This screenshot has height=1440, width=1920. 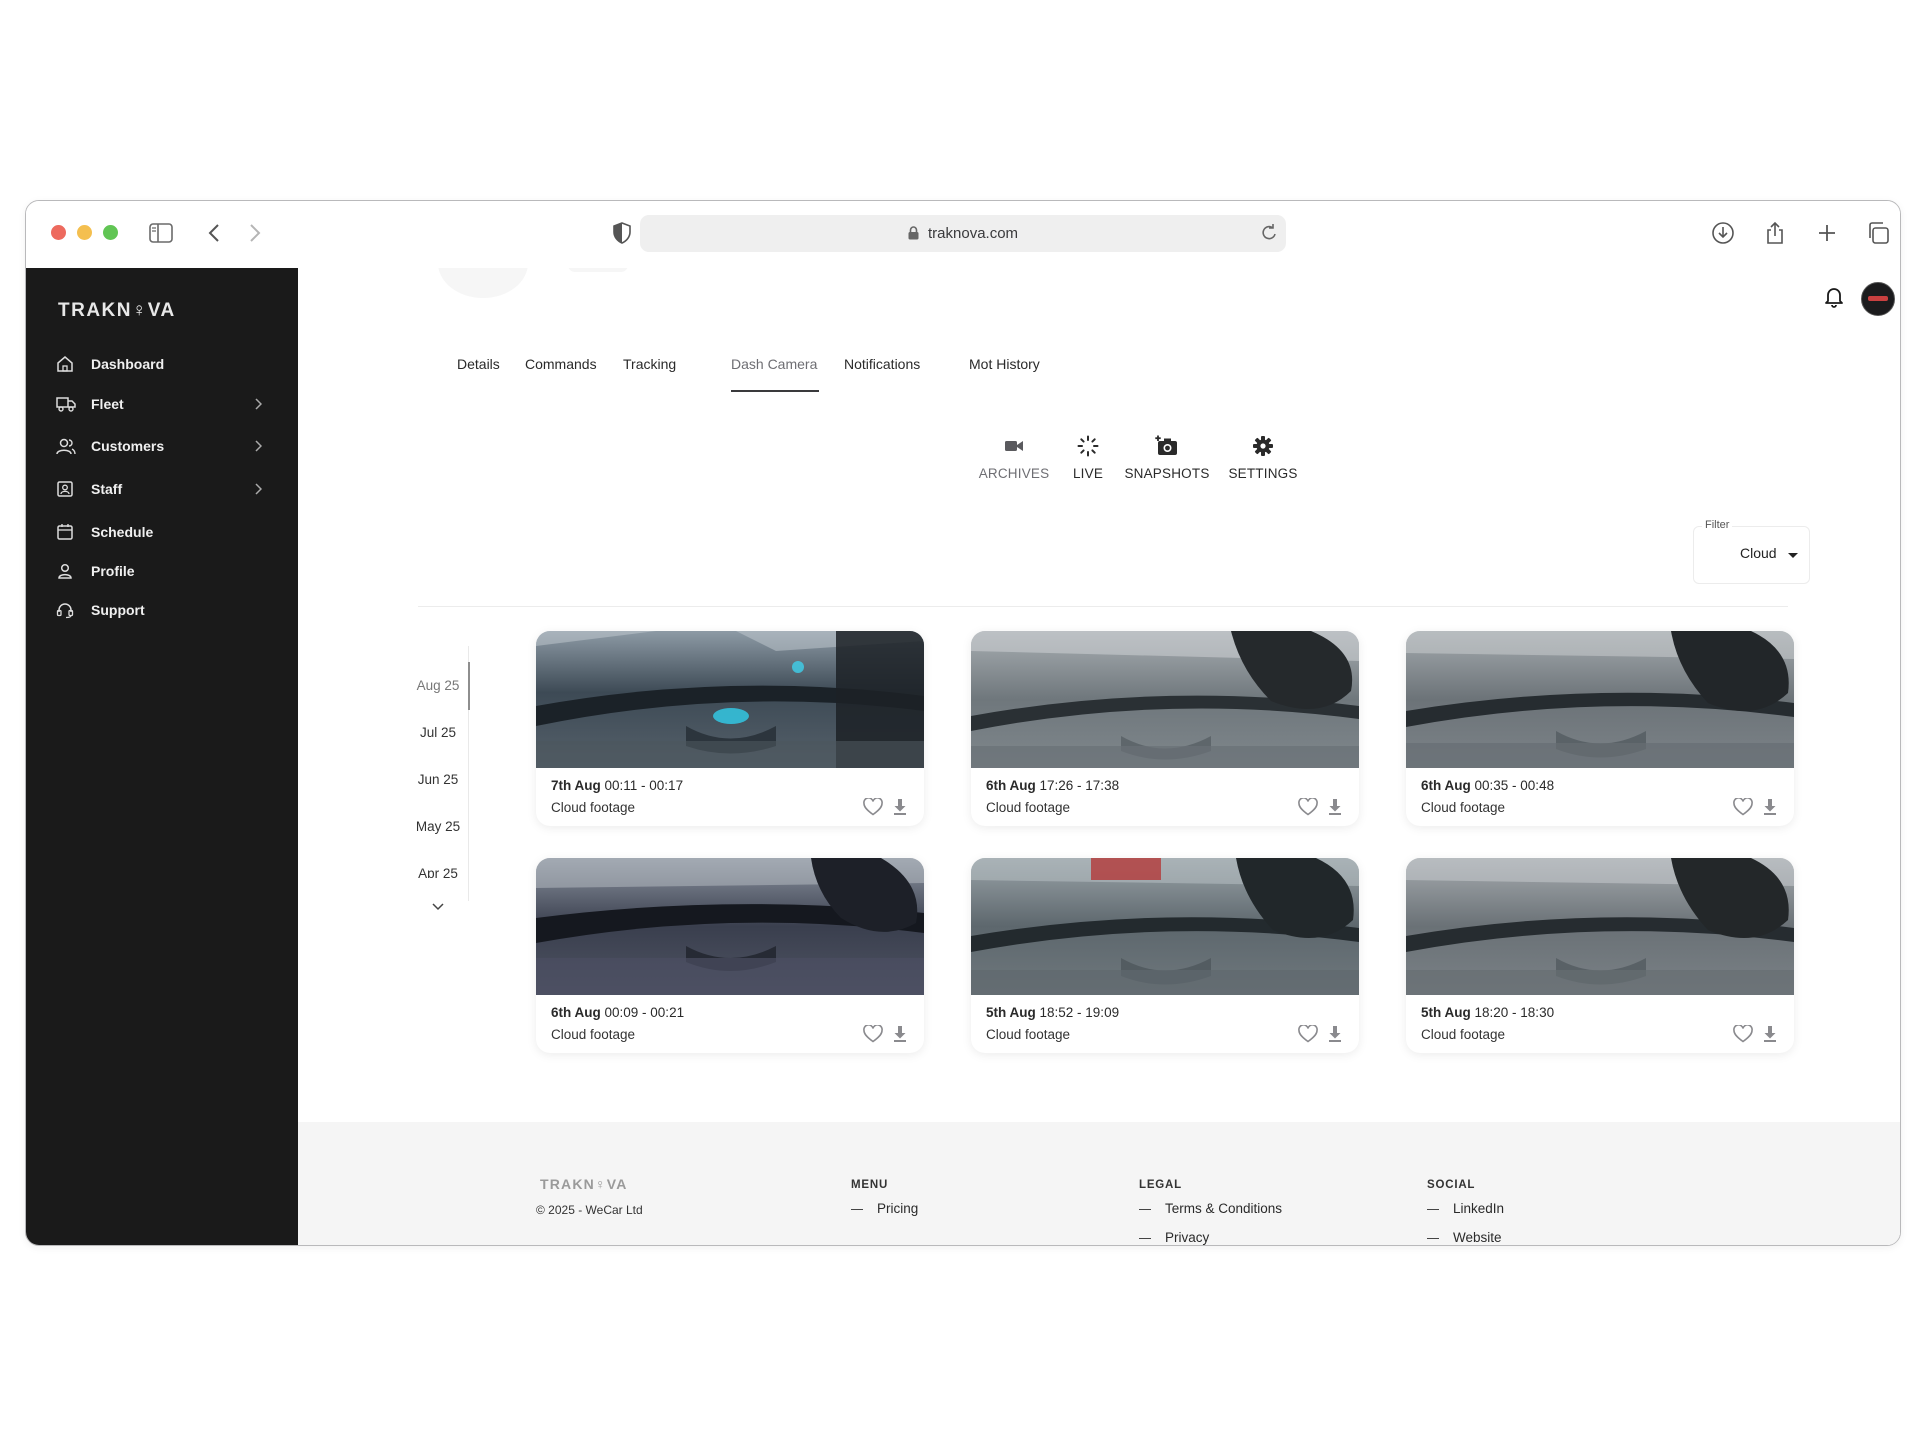 What do you see at coordinates (66, 446) in the screenshot?
I see `users-icon` at bounding box center [66, 446].